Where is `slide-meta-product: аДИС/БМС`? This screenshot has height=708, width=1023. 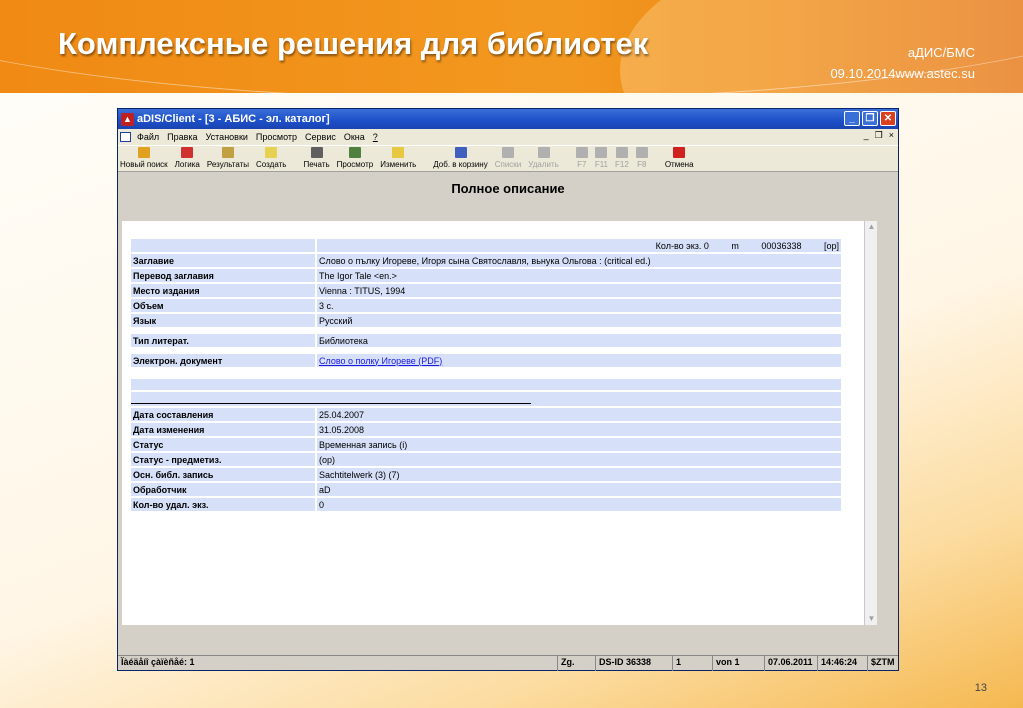
slide-meta-product: аДИС/БМС is located at coordinates (941, 52).